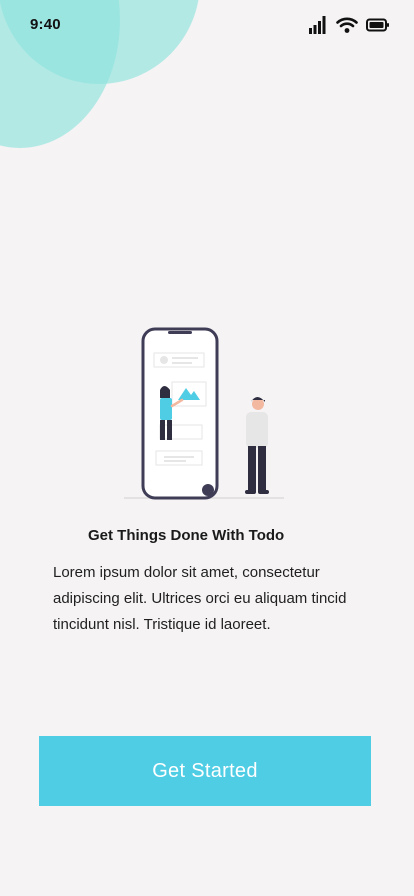  I want to click on wifi-icon, so click(347, 25).